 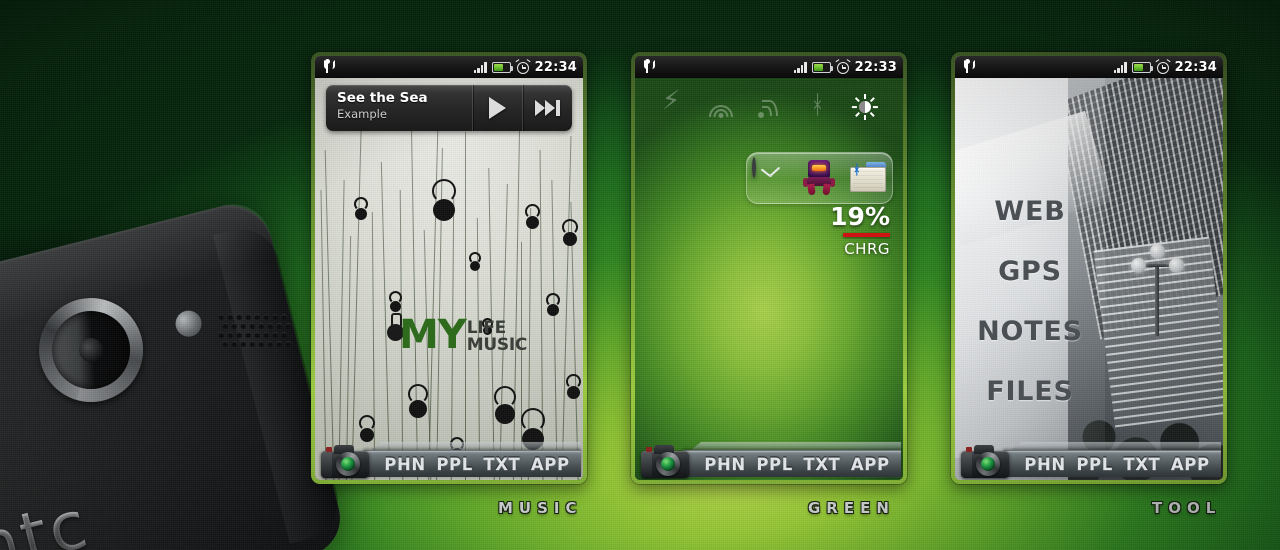 I want to click on battery-widget: 19% CHRG, so click(x=860, y=231).